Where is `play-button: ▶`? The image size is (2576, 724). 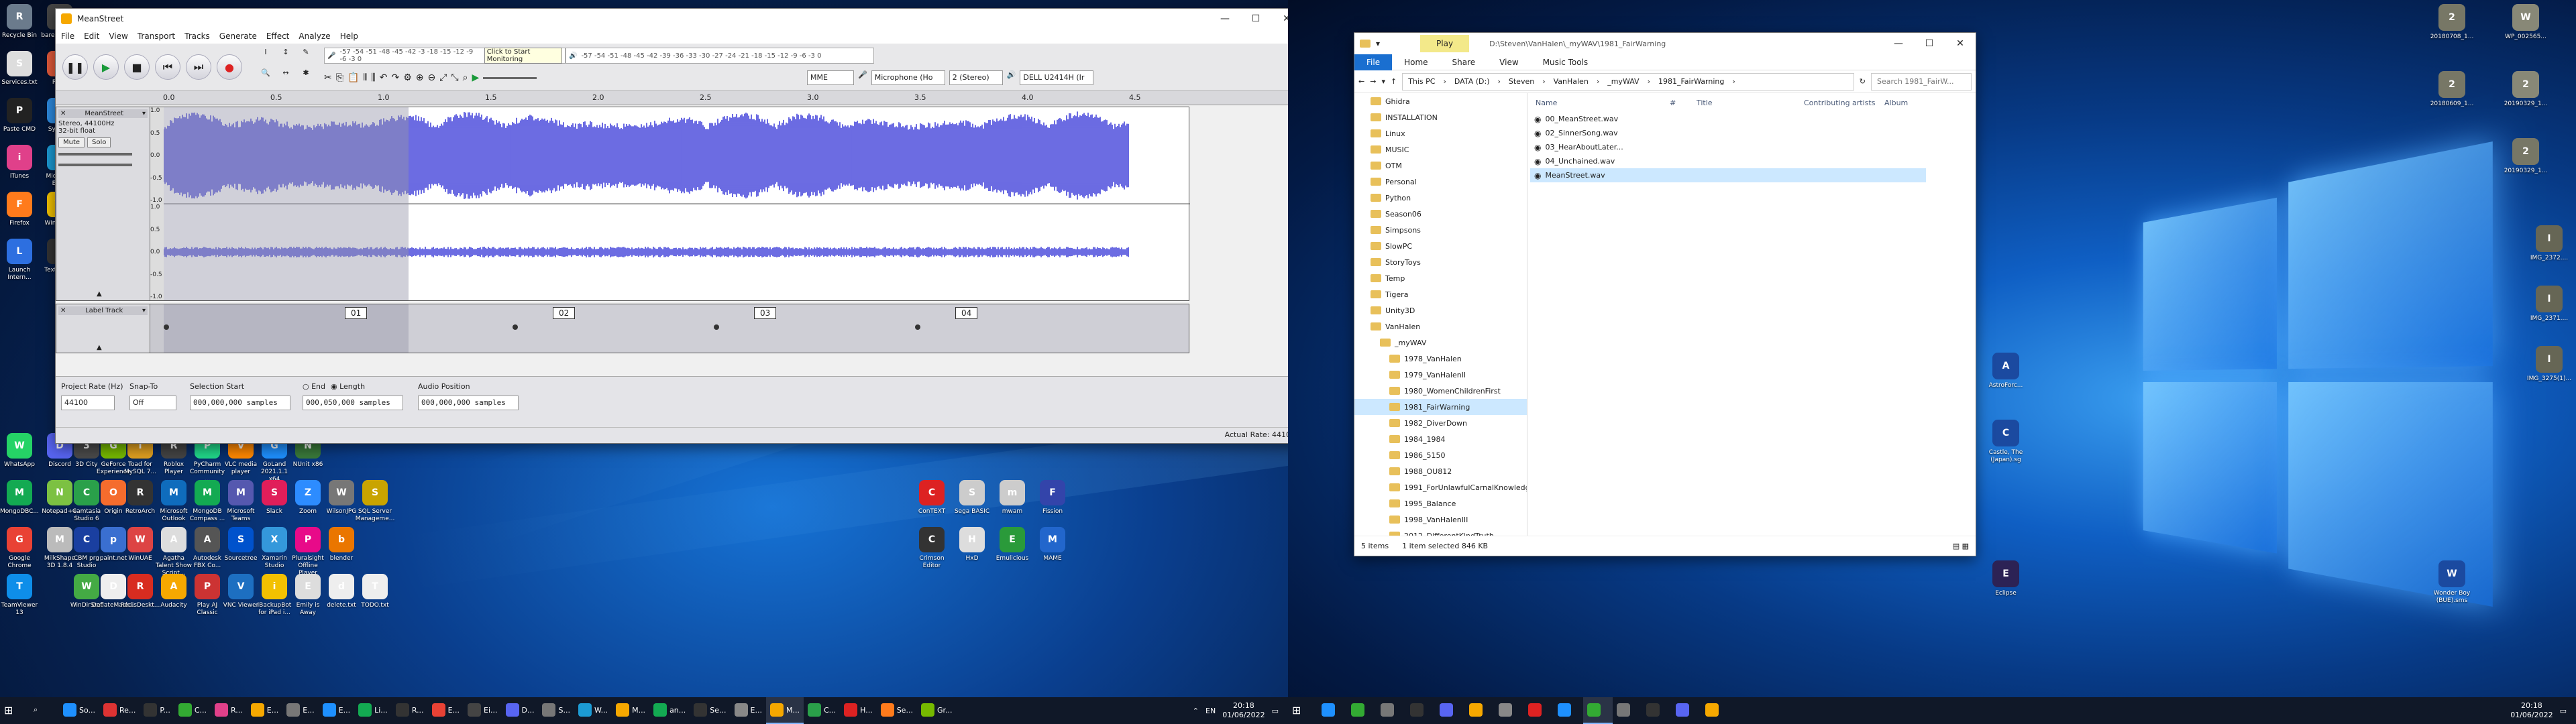 play-button: ▶ is located at coordinates (106, 67).